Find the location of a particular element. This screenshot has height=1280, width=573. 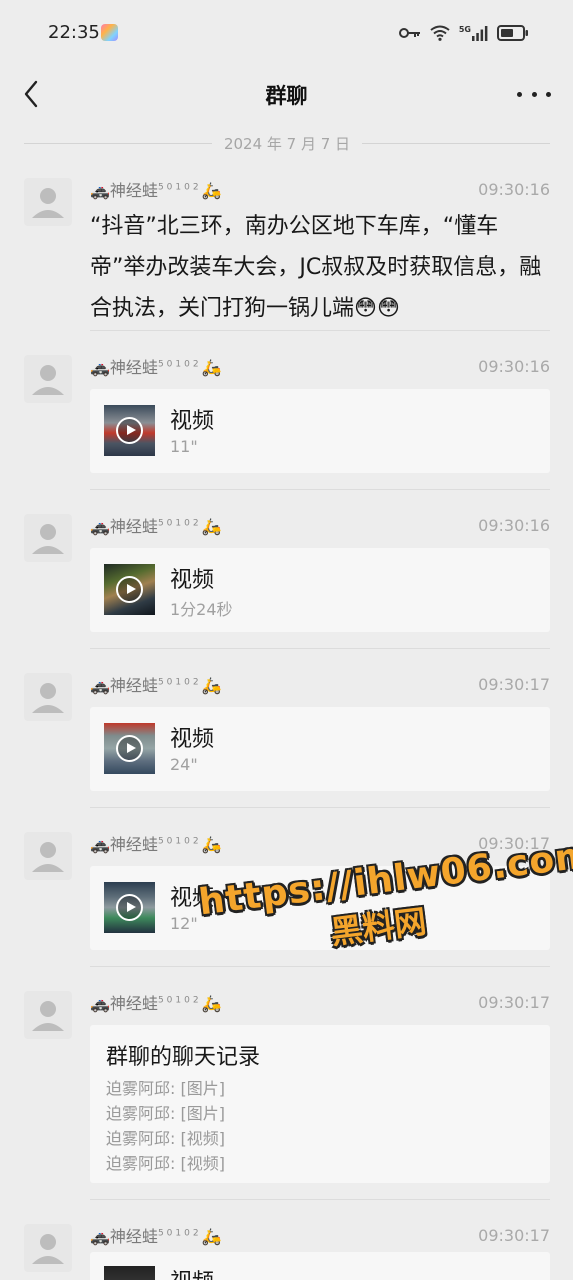

video-card: 视频 24" is located at coordinates (320, 749).